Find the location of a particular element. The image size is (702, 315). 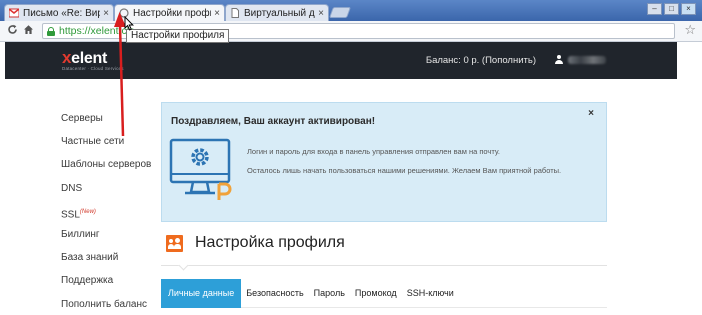

sidebar-item-server-templates: Шаблоны серверов is located at coordinates (110, 170).